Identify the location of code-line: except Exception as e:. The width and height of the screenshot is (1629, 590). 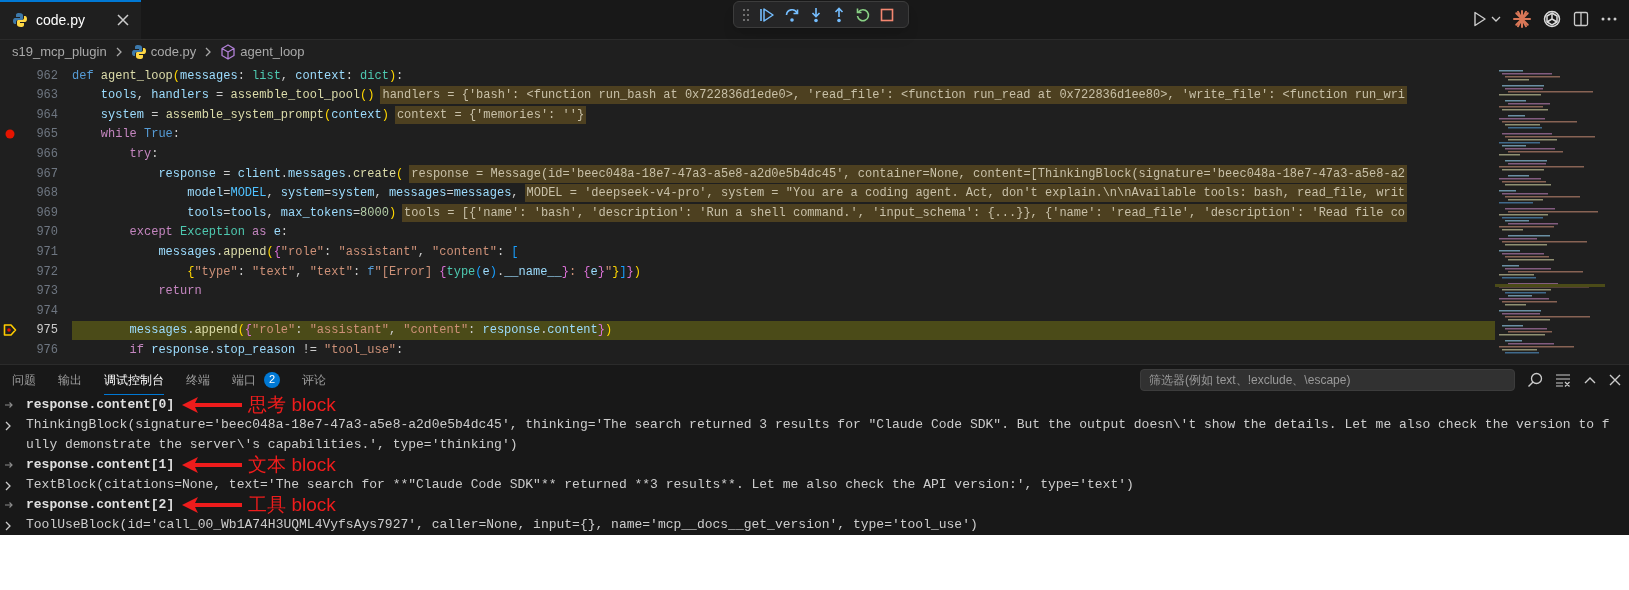
(208, 233).